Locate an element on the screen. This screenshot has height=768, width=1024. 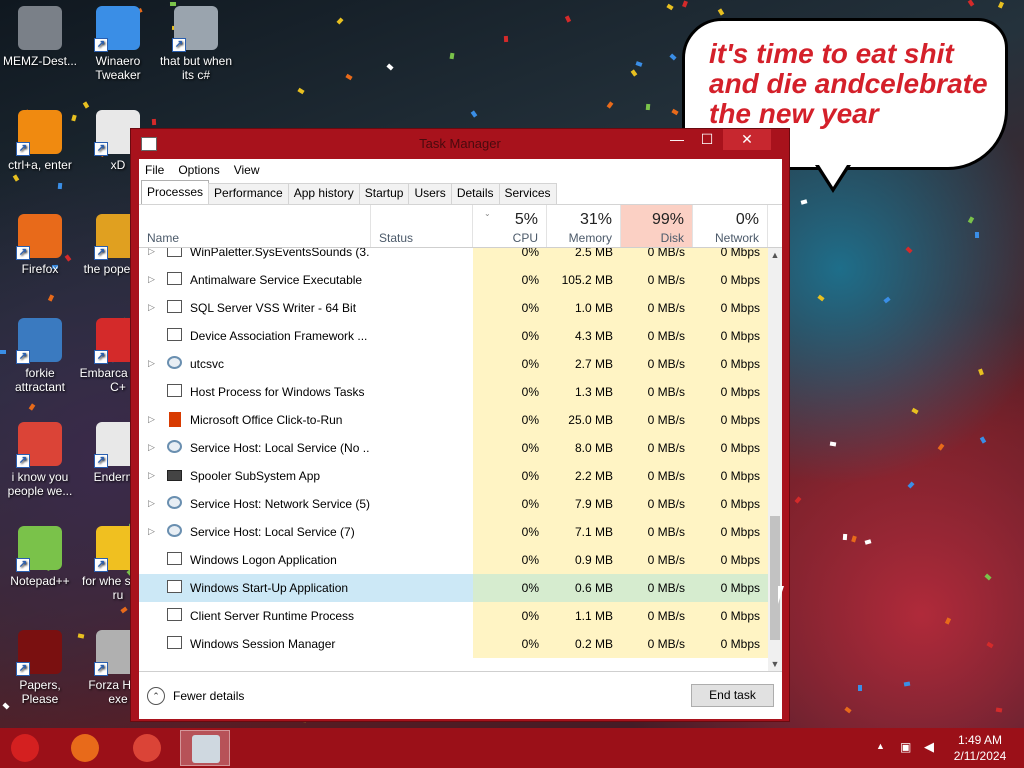
desktop-icon: ↗ Notepad++ is located at coordinates (40, 557).